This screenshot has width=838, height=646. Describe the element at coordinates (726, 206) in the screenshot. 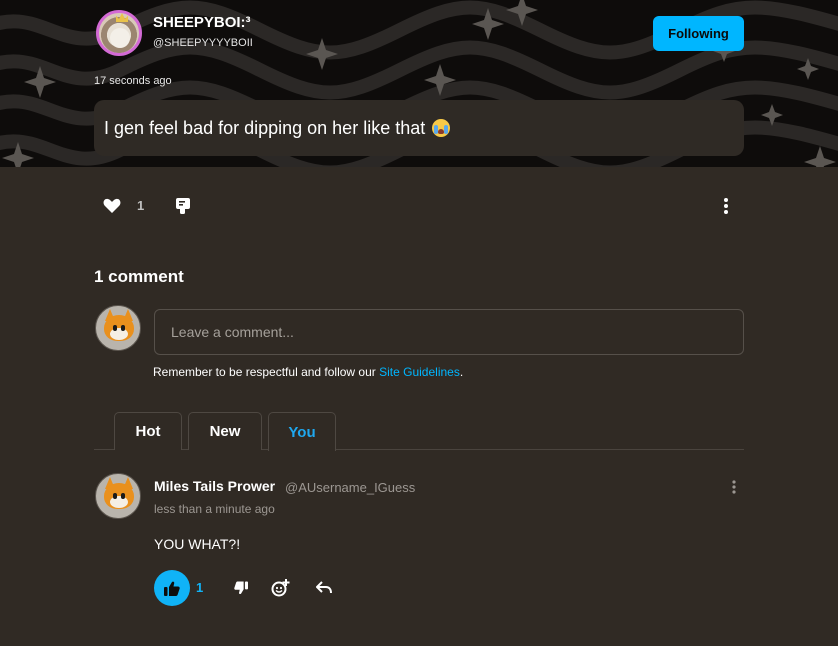

I see `post-more-icon` at that location.